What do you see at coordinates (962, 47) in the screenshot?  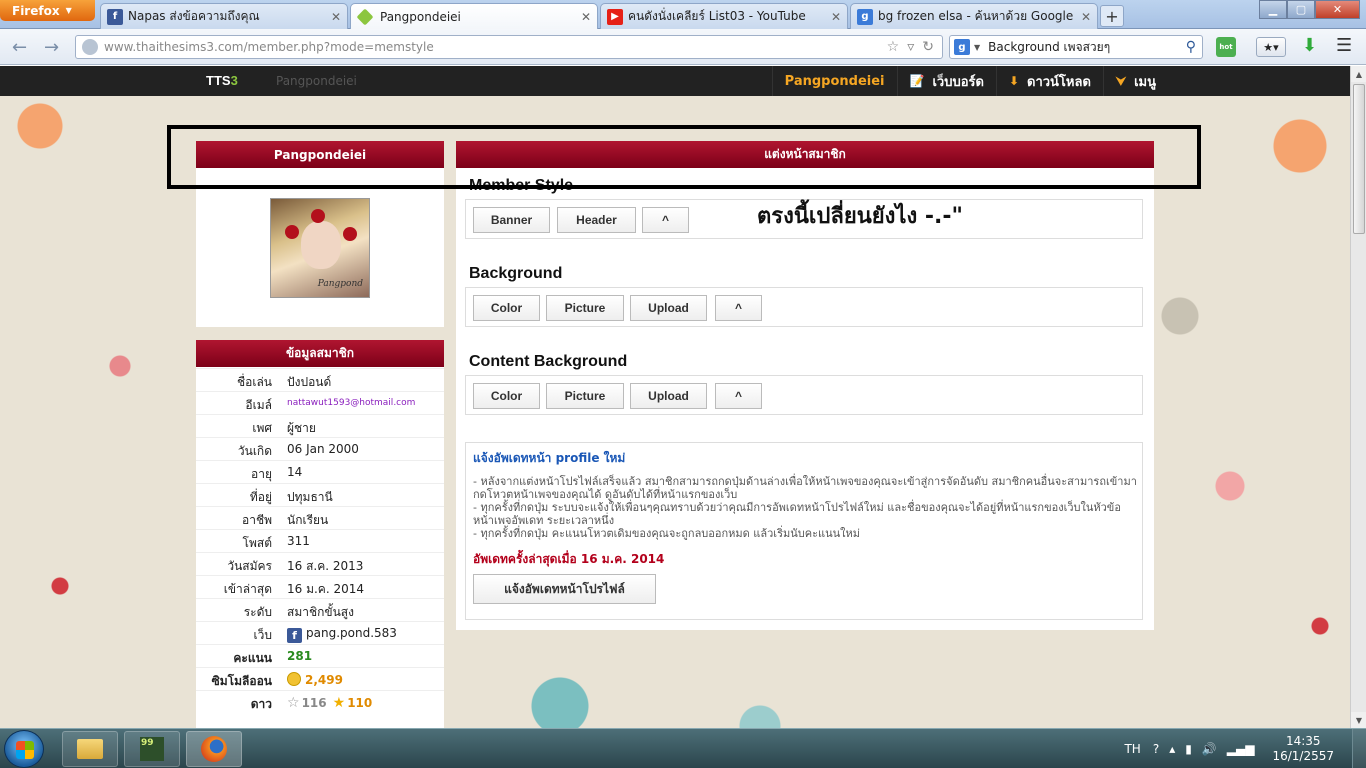 I see `google-search-icon: g` at bounding box center [962, 47].